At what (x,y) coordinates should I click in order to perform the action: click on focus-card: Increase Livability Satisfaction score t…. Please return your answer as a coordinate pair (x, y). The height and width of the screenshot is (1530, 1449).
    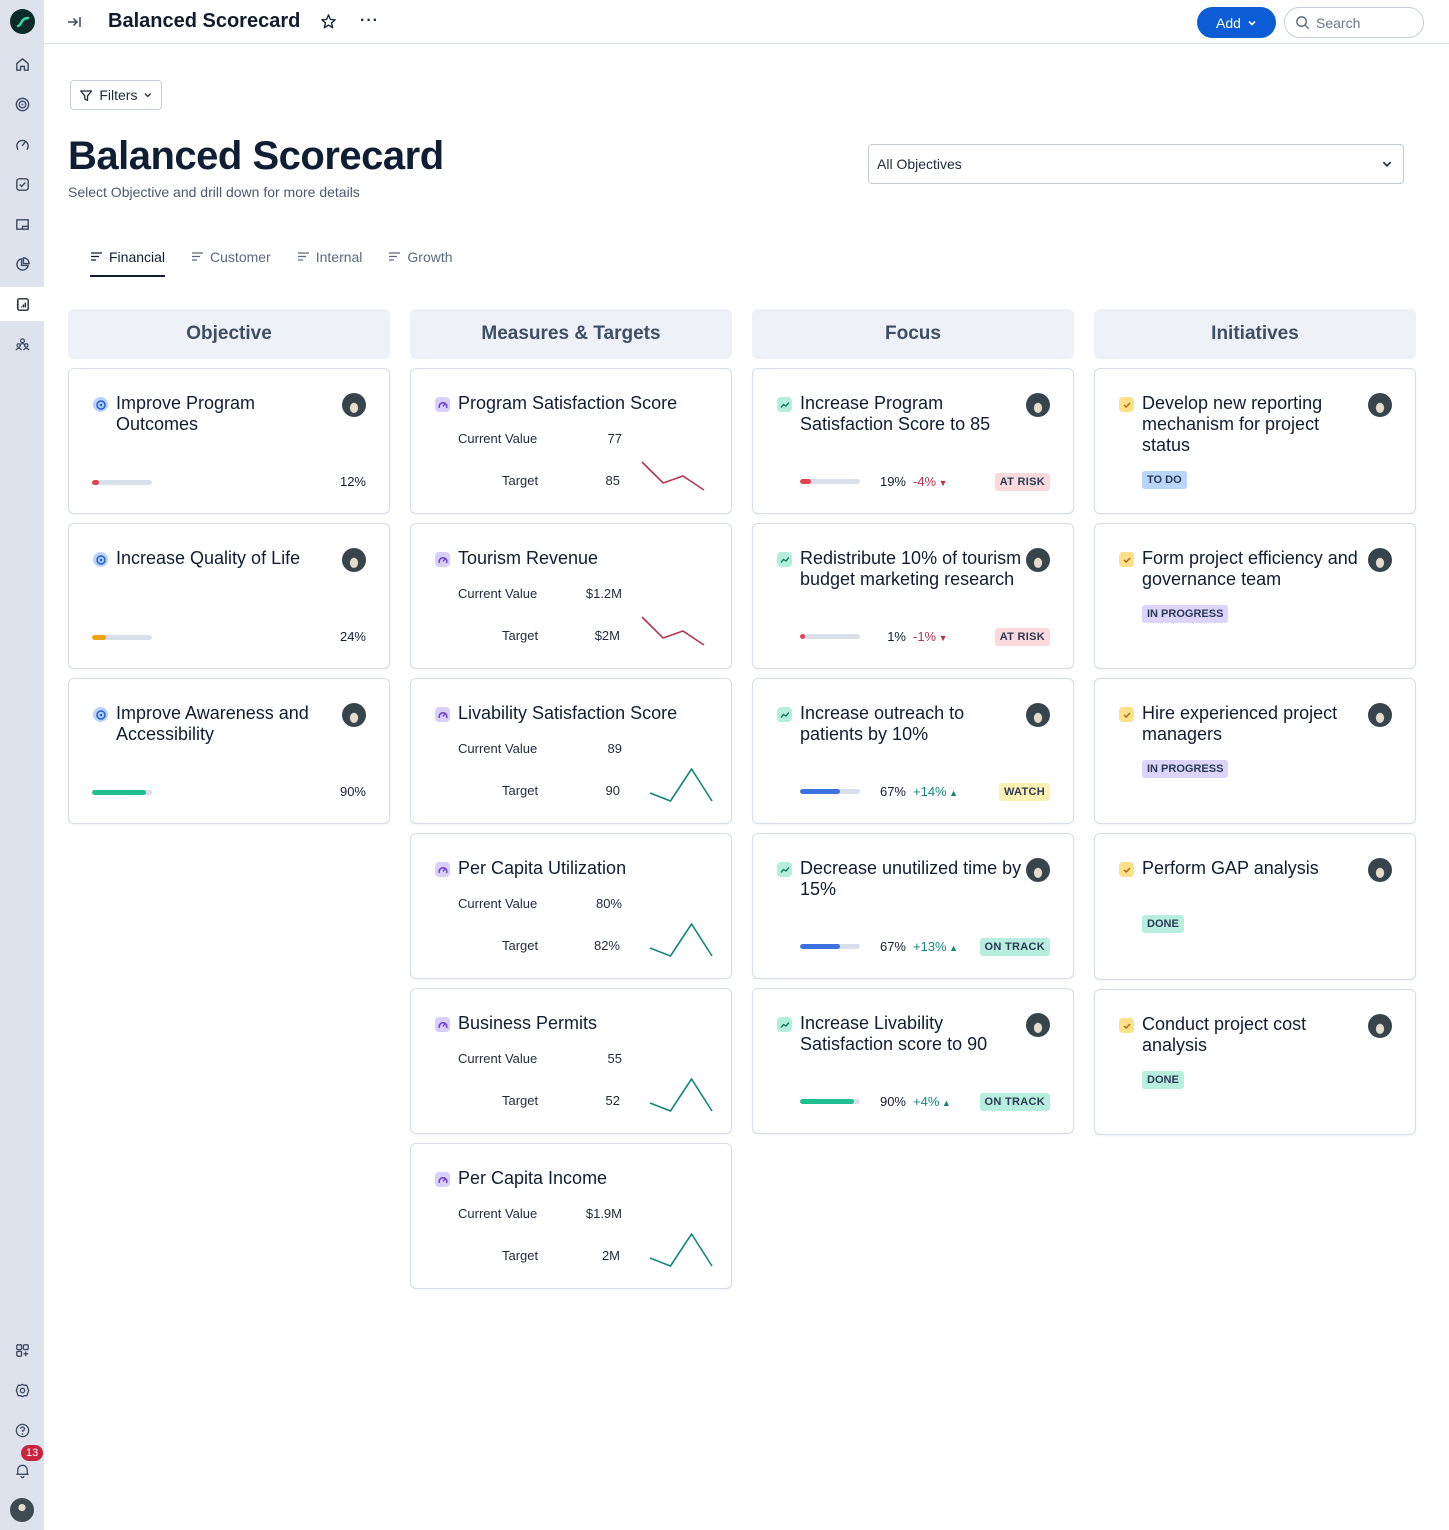
    Looking at the image, I should click on (913, 1061).